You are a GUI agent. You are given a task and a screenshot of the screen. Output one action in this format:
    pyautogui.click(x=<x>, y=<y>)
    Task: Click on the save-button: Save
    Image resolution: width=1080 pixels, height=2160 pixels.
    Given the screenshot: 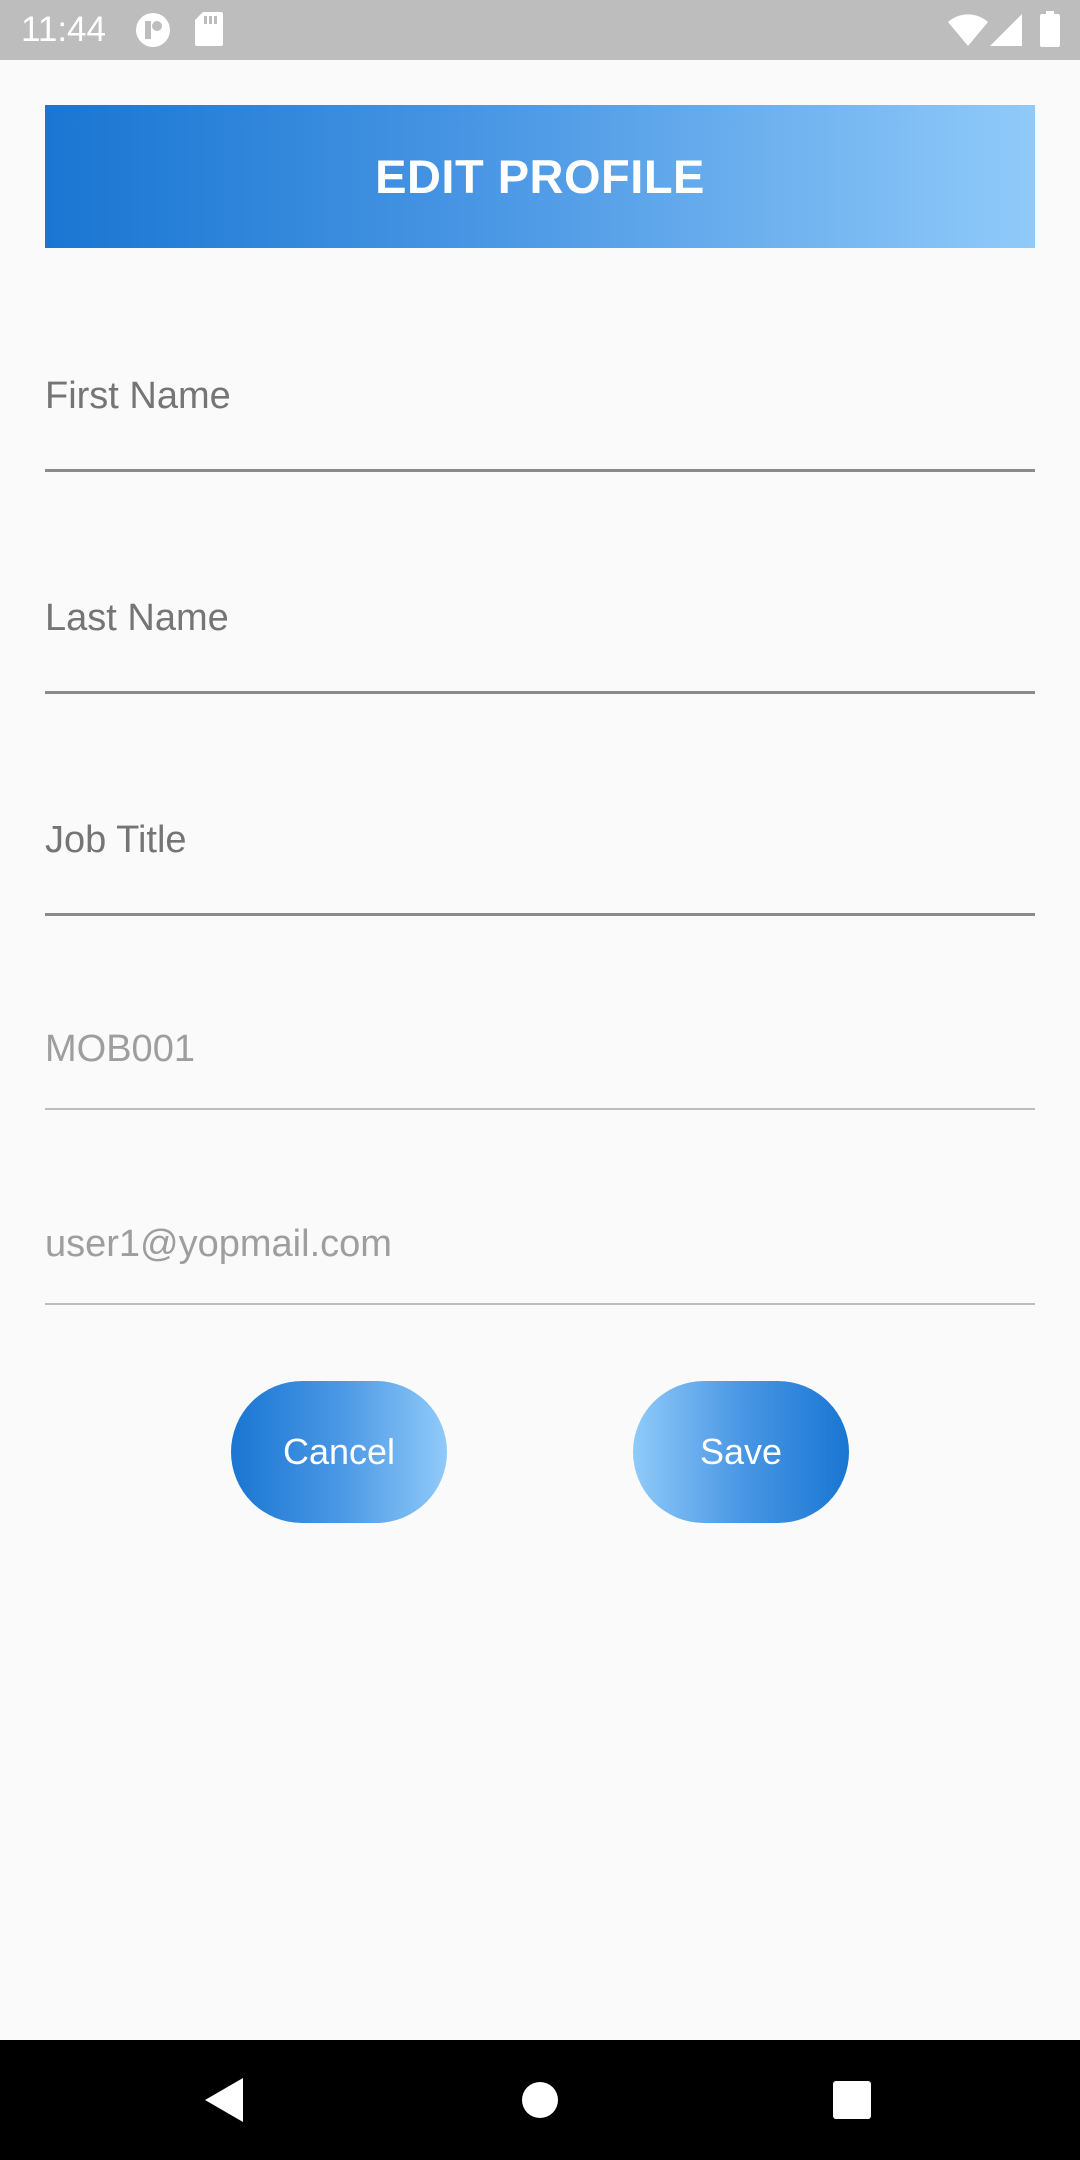 What is the action you would take?
    pyautogui.click(x=741, y=1452)
    